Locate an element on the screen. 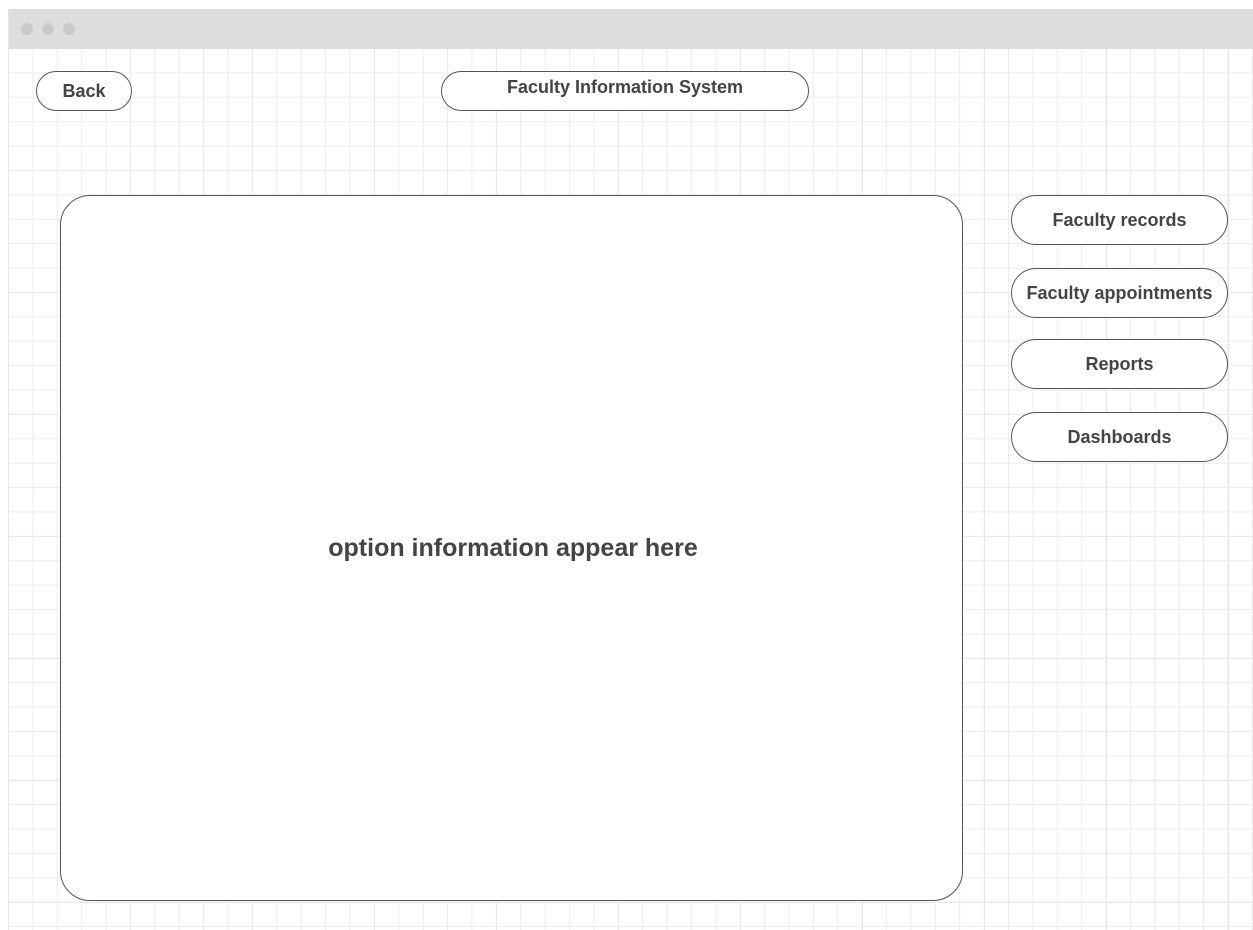 The width and height of the screenshot is (1253, 930). content-placeholder-text: option information appear here is located at coordinates (513, 547).